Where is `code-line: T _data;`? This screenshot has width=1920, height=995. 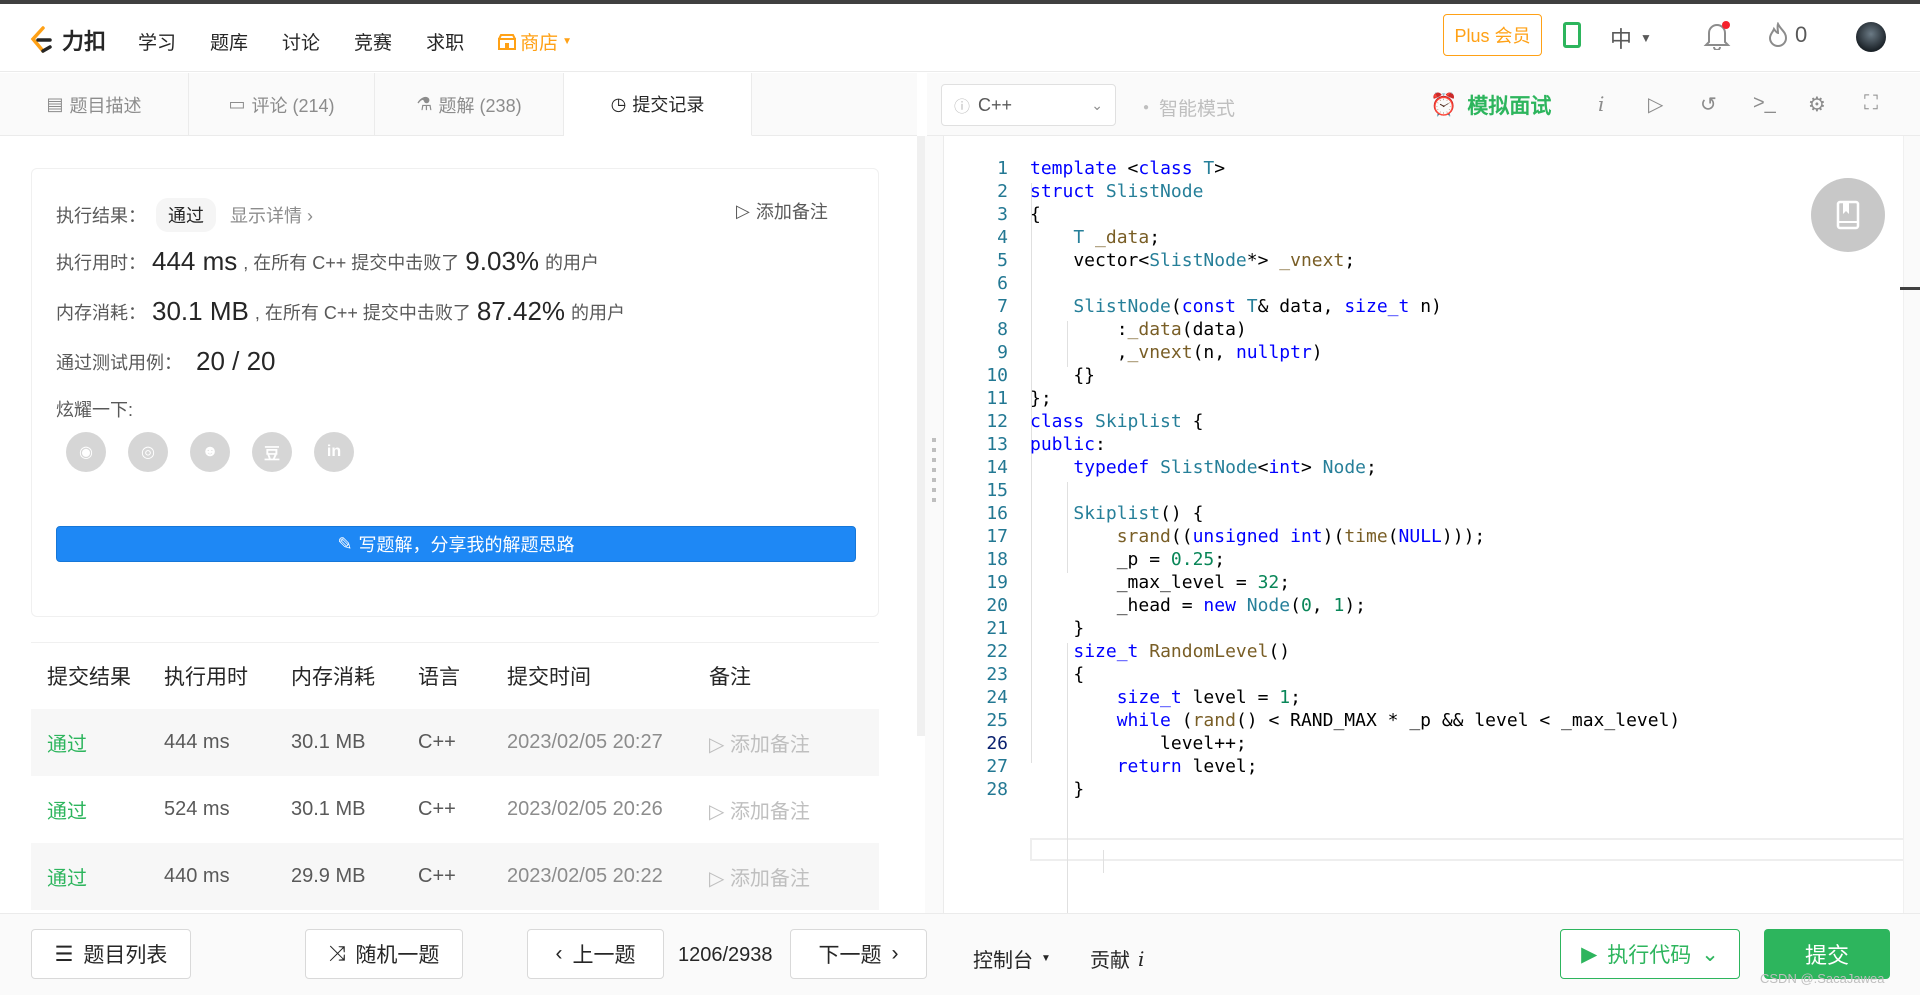
code-line: T _data; is located at coordinates (1117, 237).